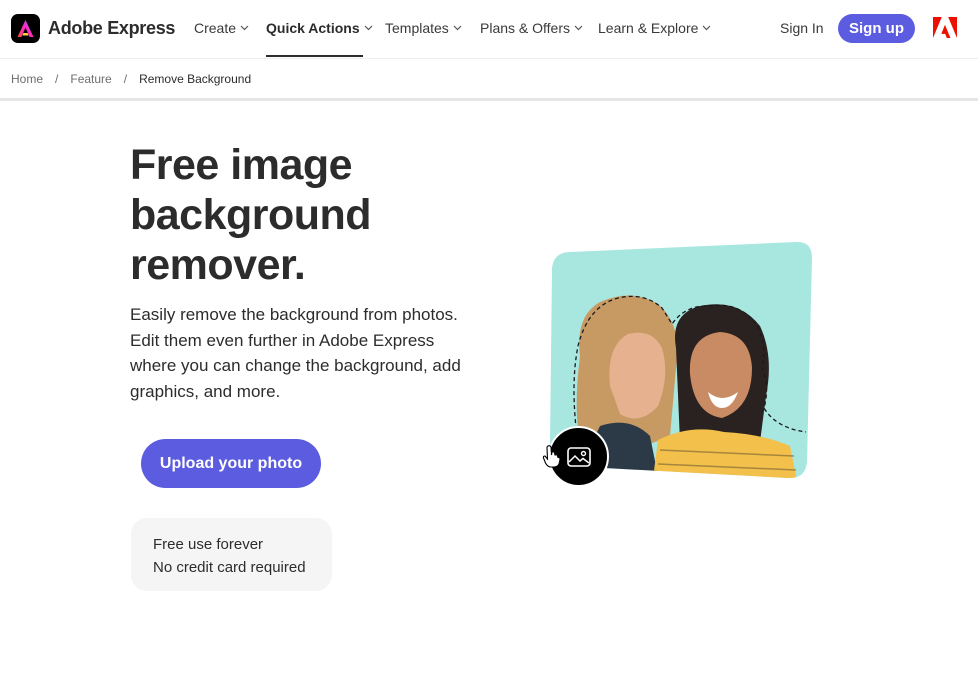 The image size is (978, 693). What do you see at coordinates (25, 28) in the screenshot?
I see `adobe-express-logo-icon` at bounding box center [25, 28].